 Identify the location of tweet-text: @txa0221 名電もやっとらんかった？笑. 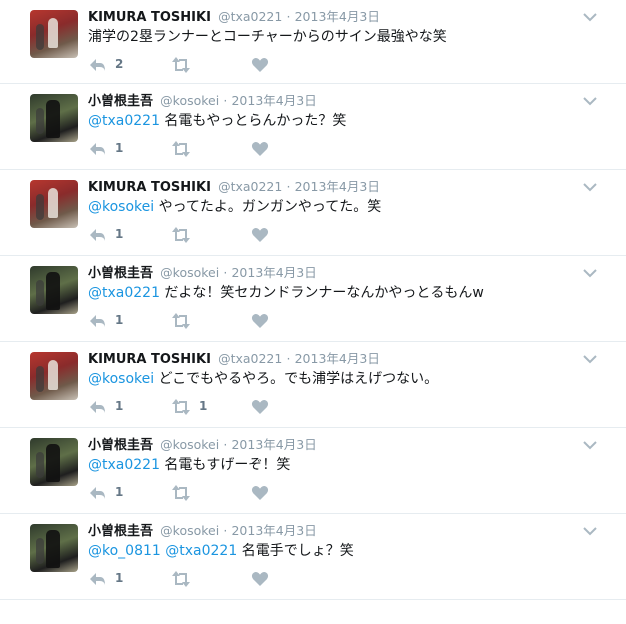
(217, 121).